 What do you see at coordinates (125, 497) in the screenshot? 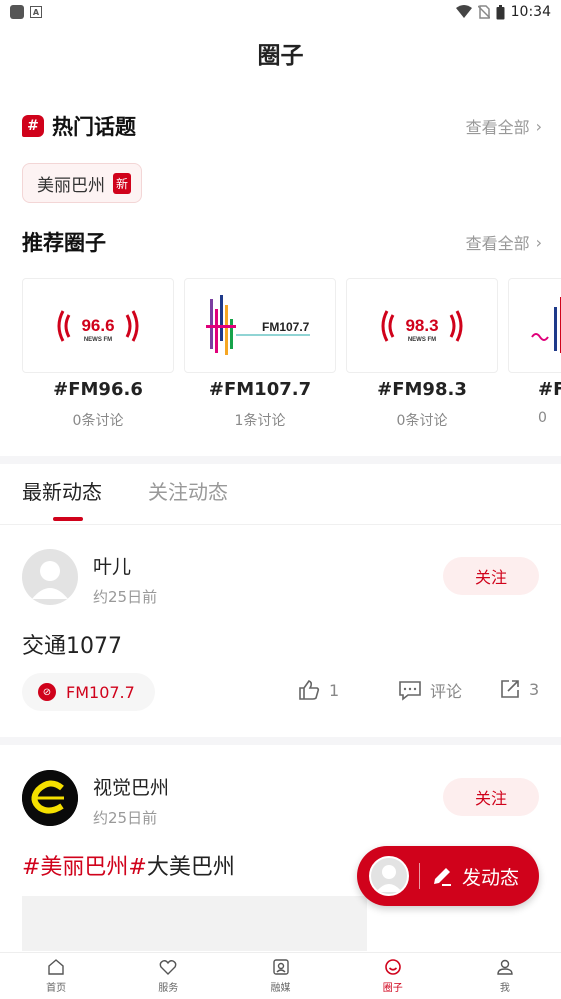
I see `feed-tabs: 最新动态 关注动态` at bounding box center [125, 497].